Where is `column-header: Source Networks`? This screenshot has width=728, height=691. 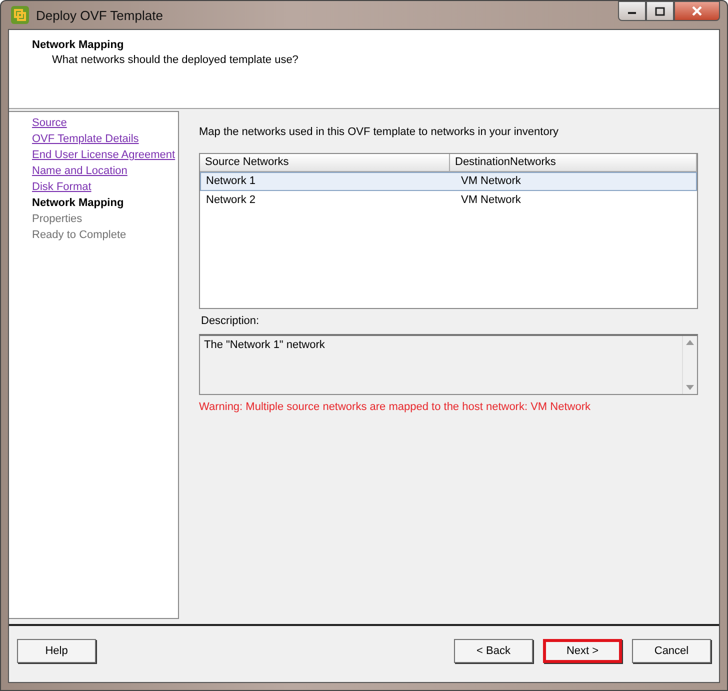 column-header: Source Networks is located at coordinates (325, 162).